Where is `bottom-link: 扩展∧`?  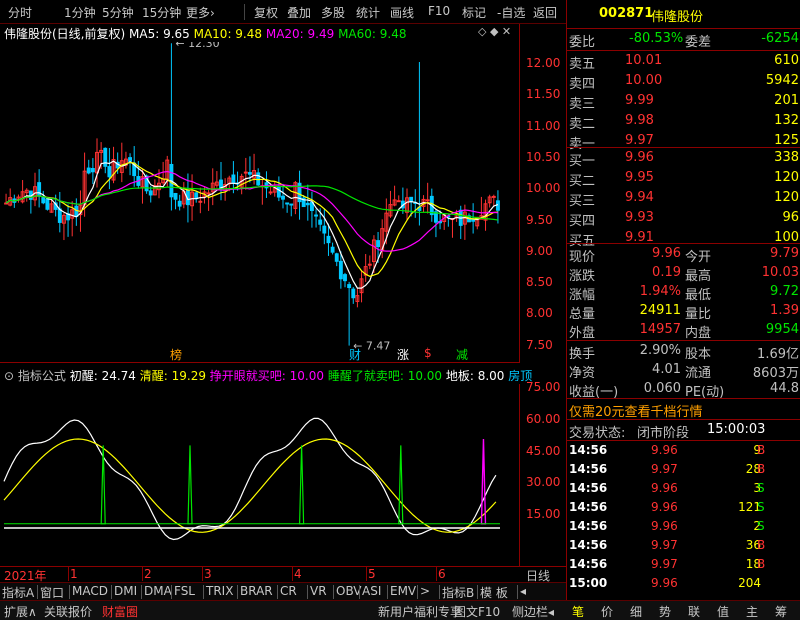
bottom-link: 扩展∧ is located at coordinates (20, 611).